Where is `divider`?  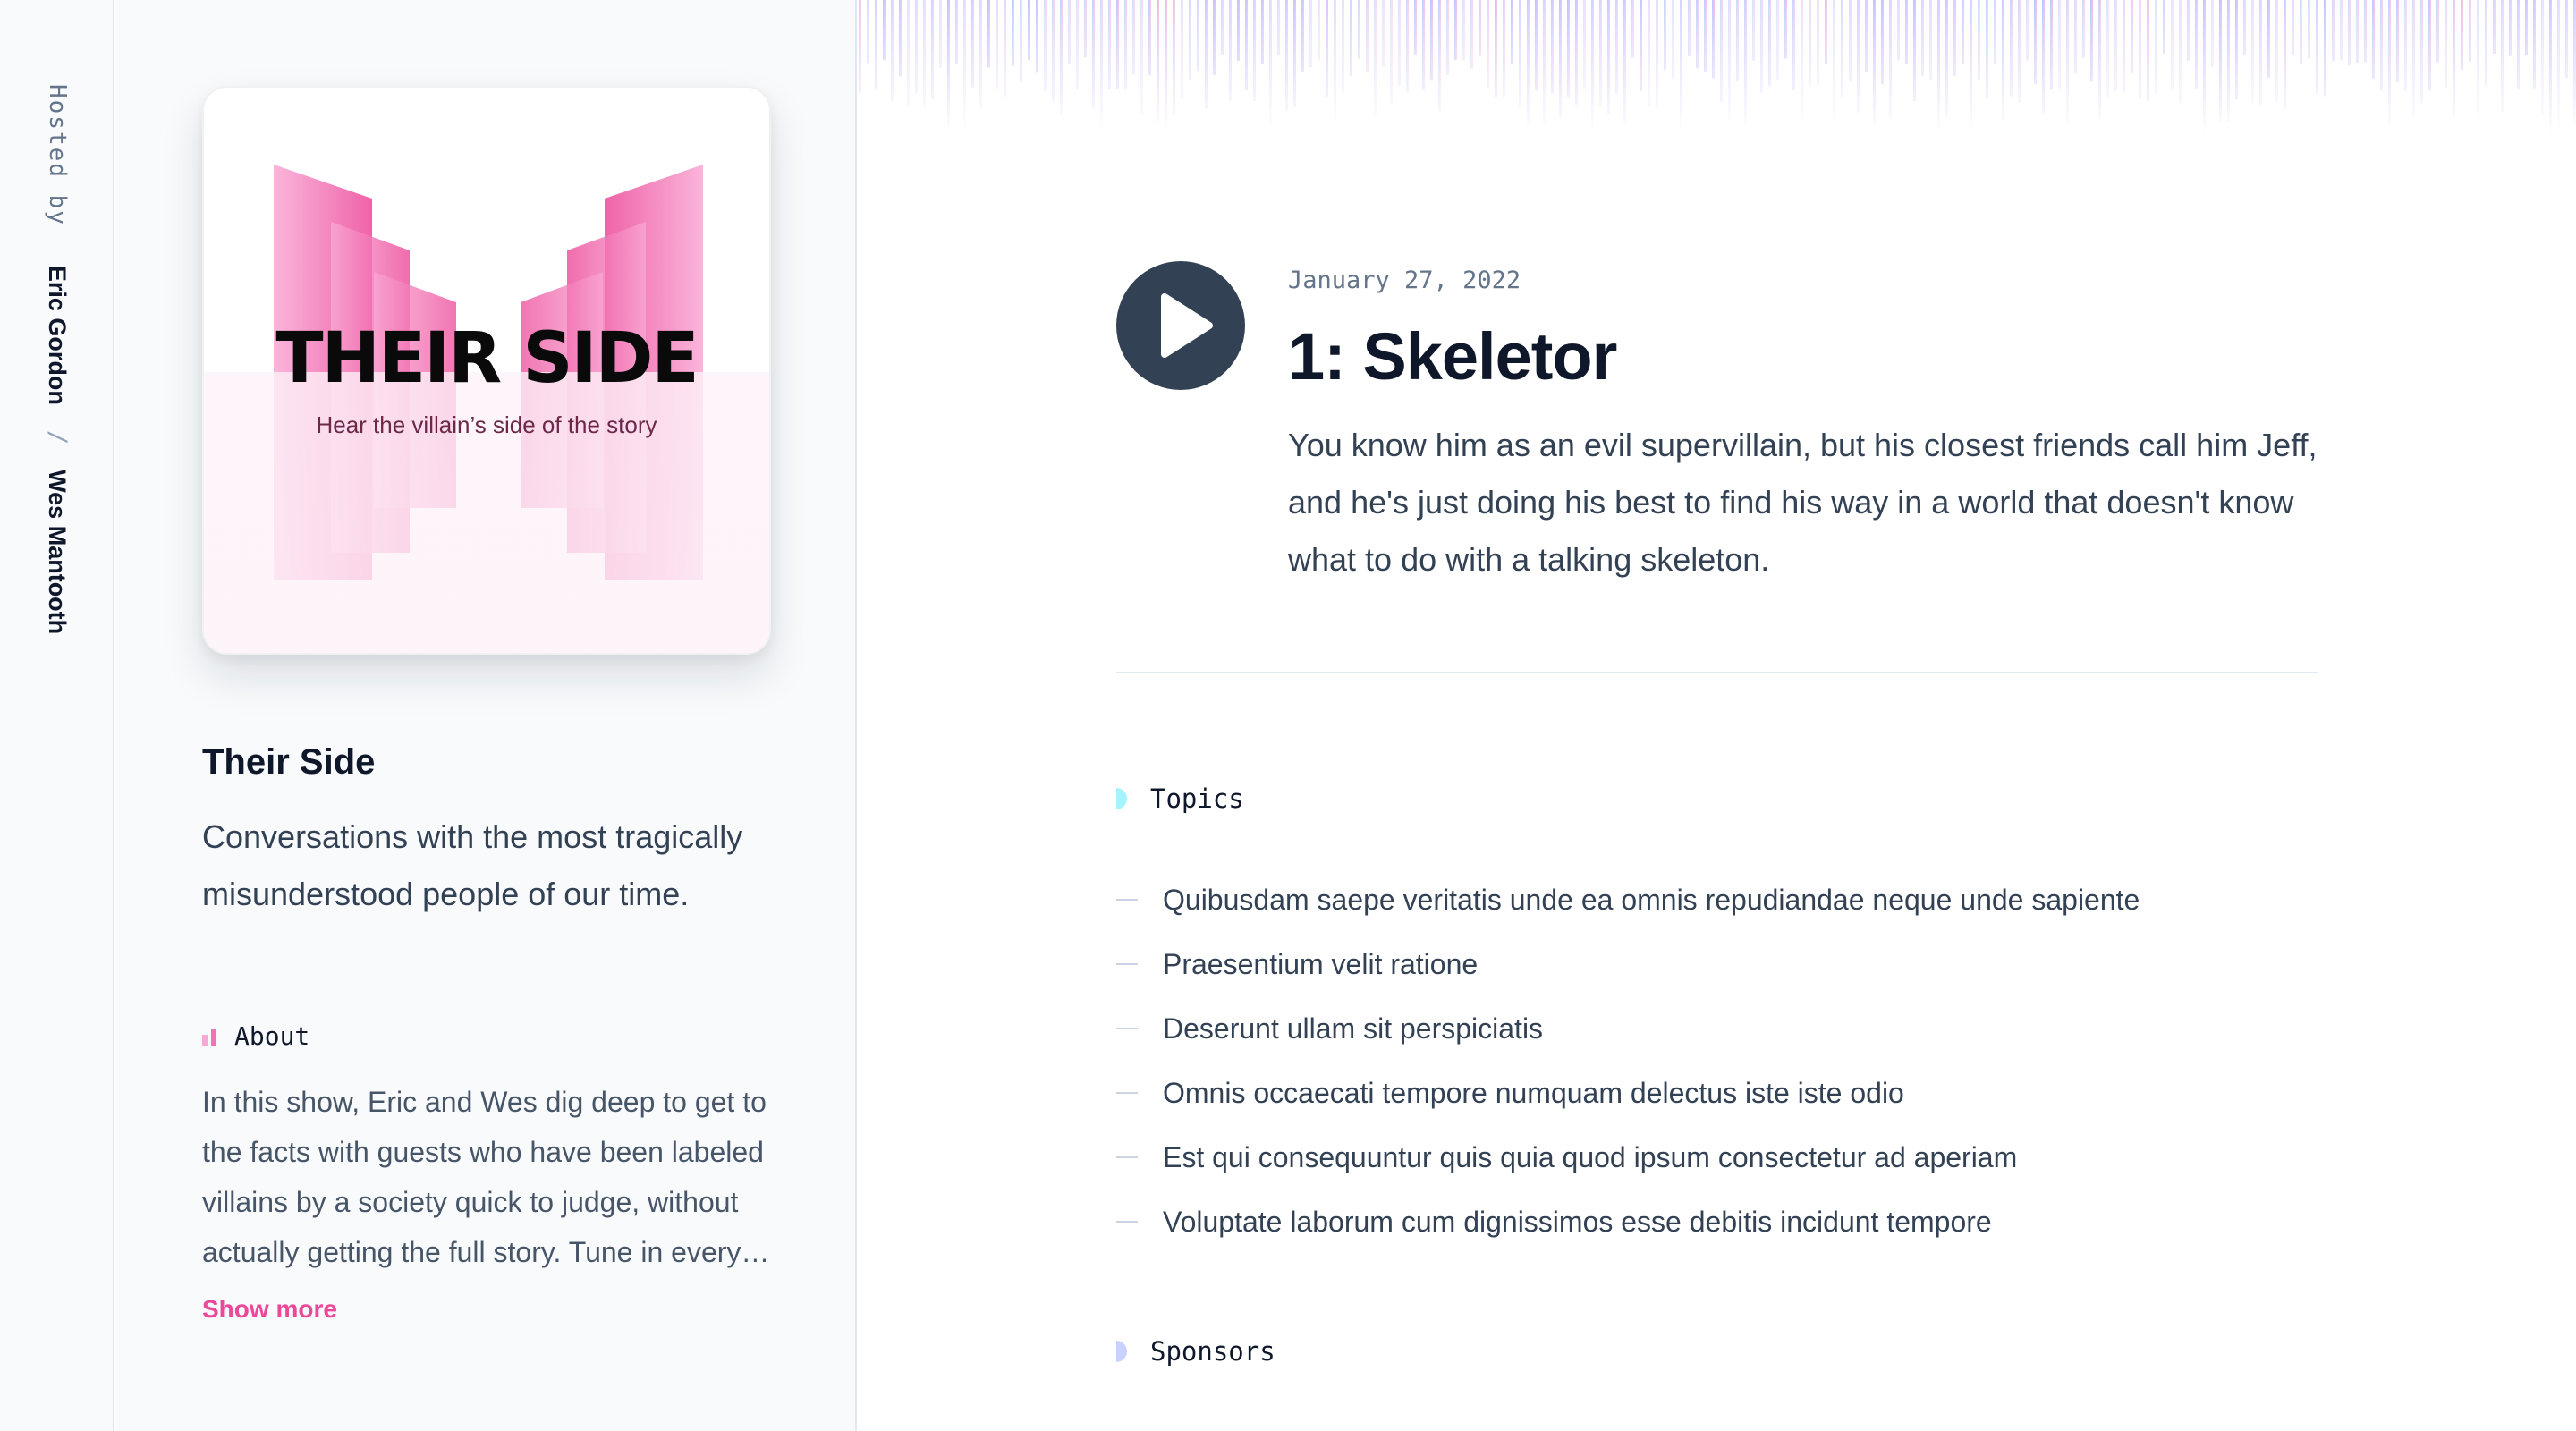 divider is located at coordinates (1717, 673).